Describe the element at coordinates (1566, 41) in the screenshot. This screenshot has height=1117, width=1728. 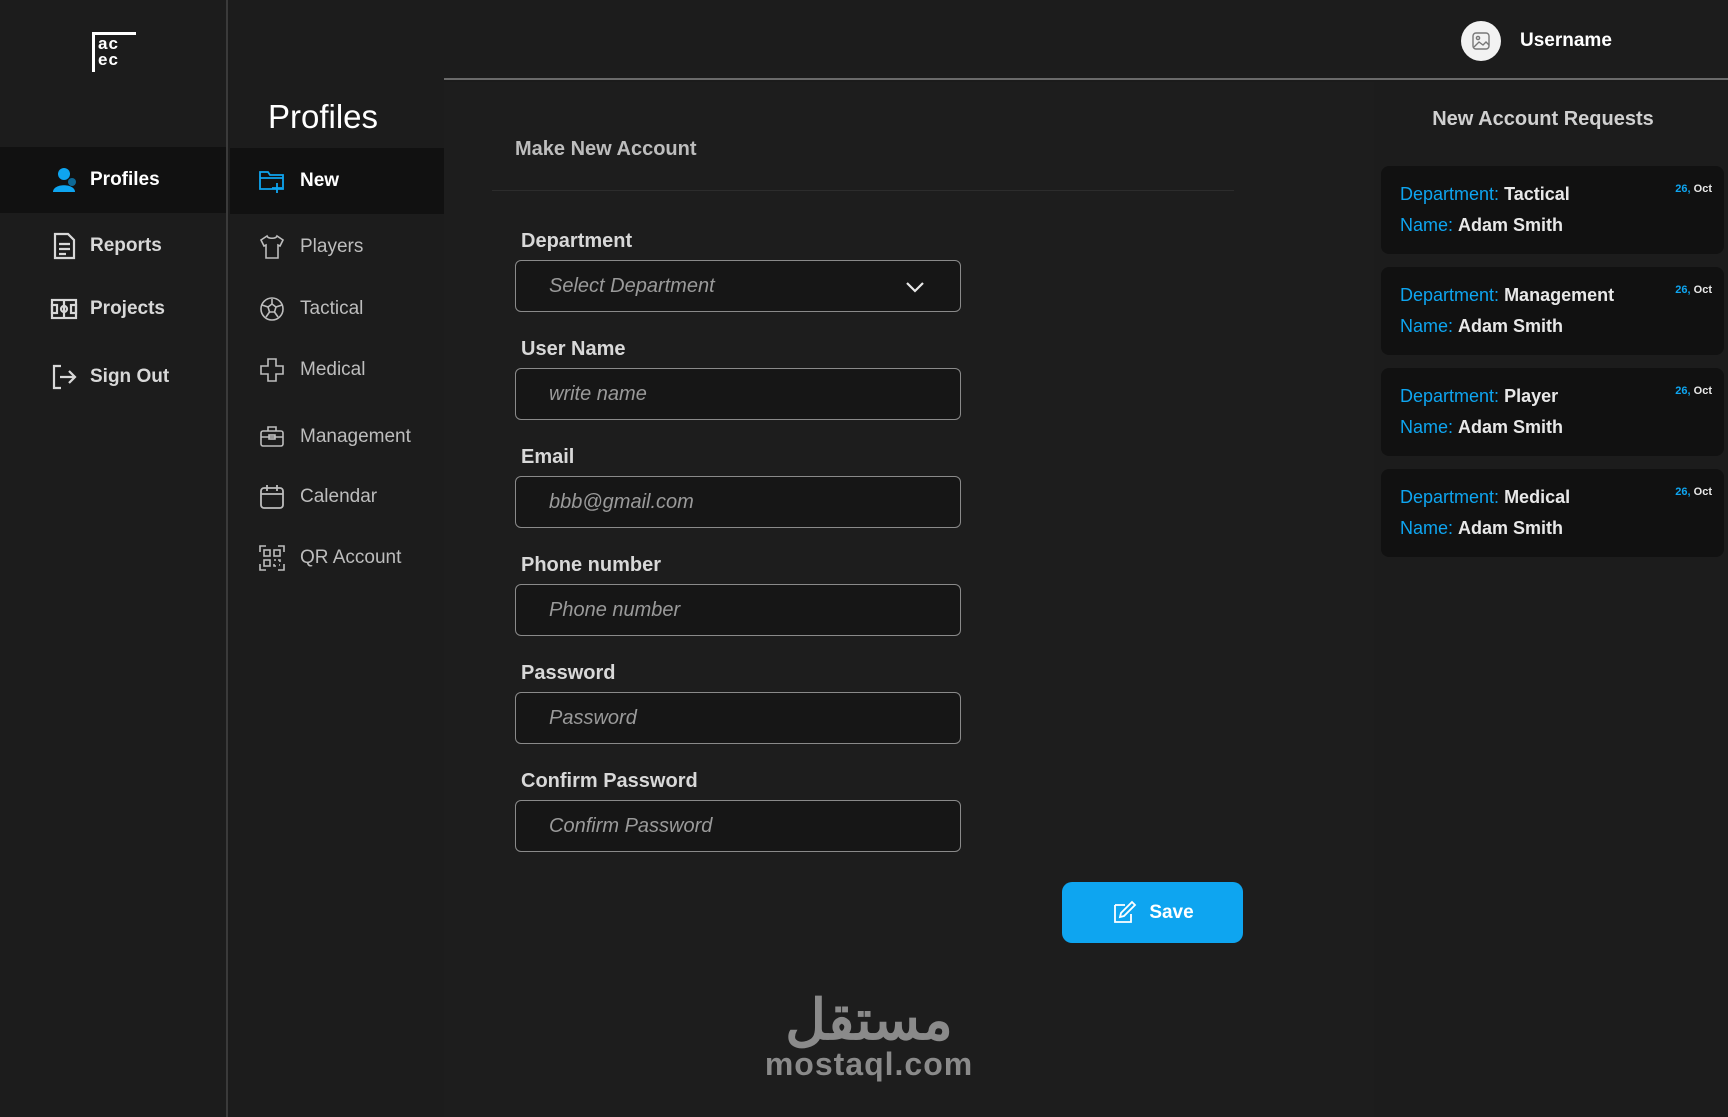
I see `username: Username` at that location.